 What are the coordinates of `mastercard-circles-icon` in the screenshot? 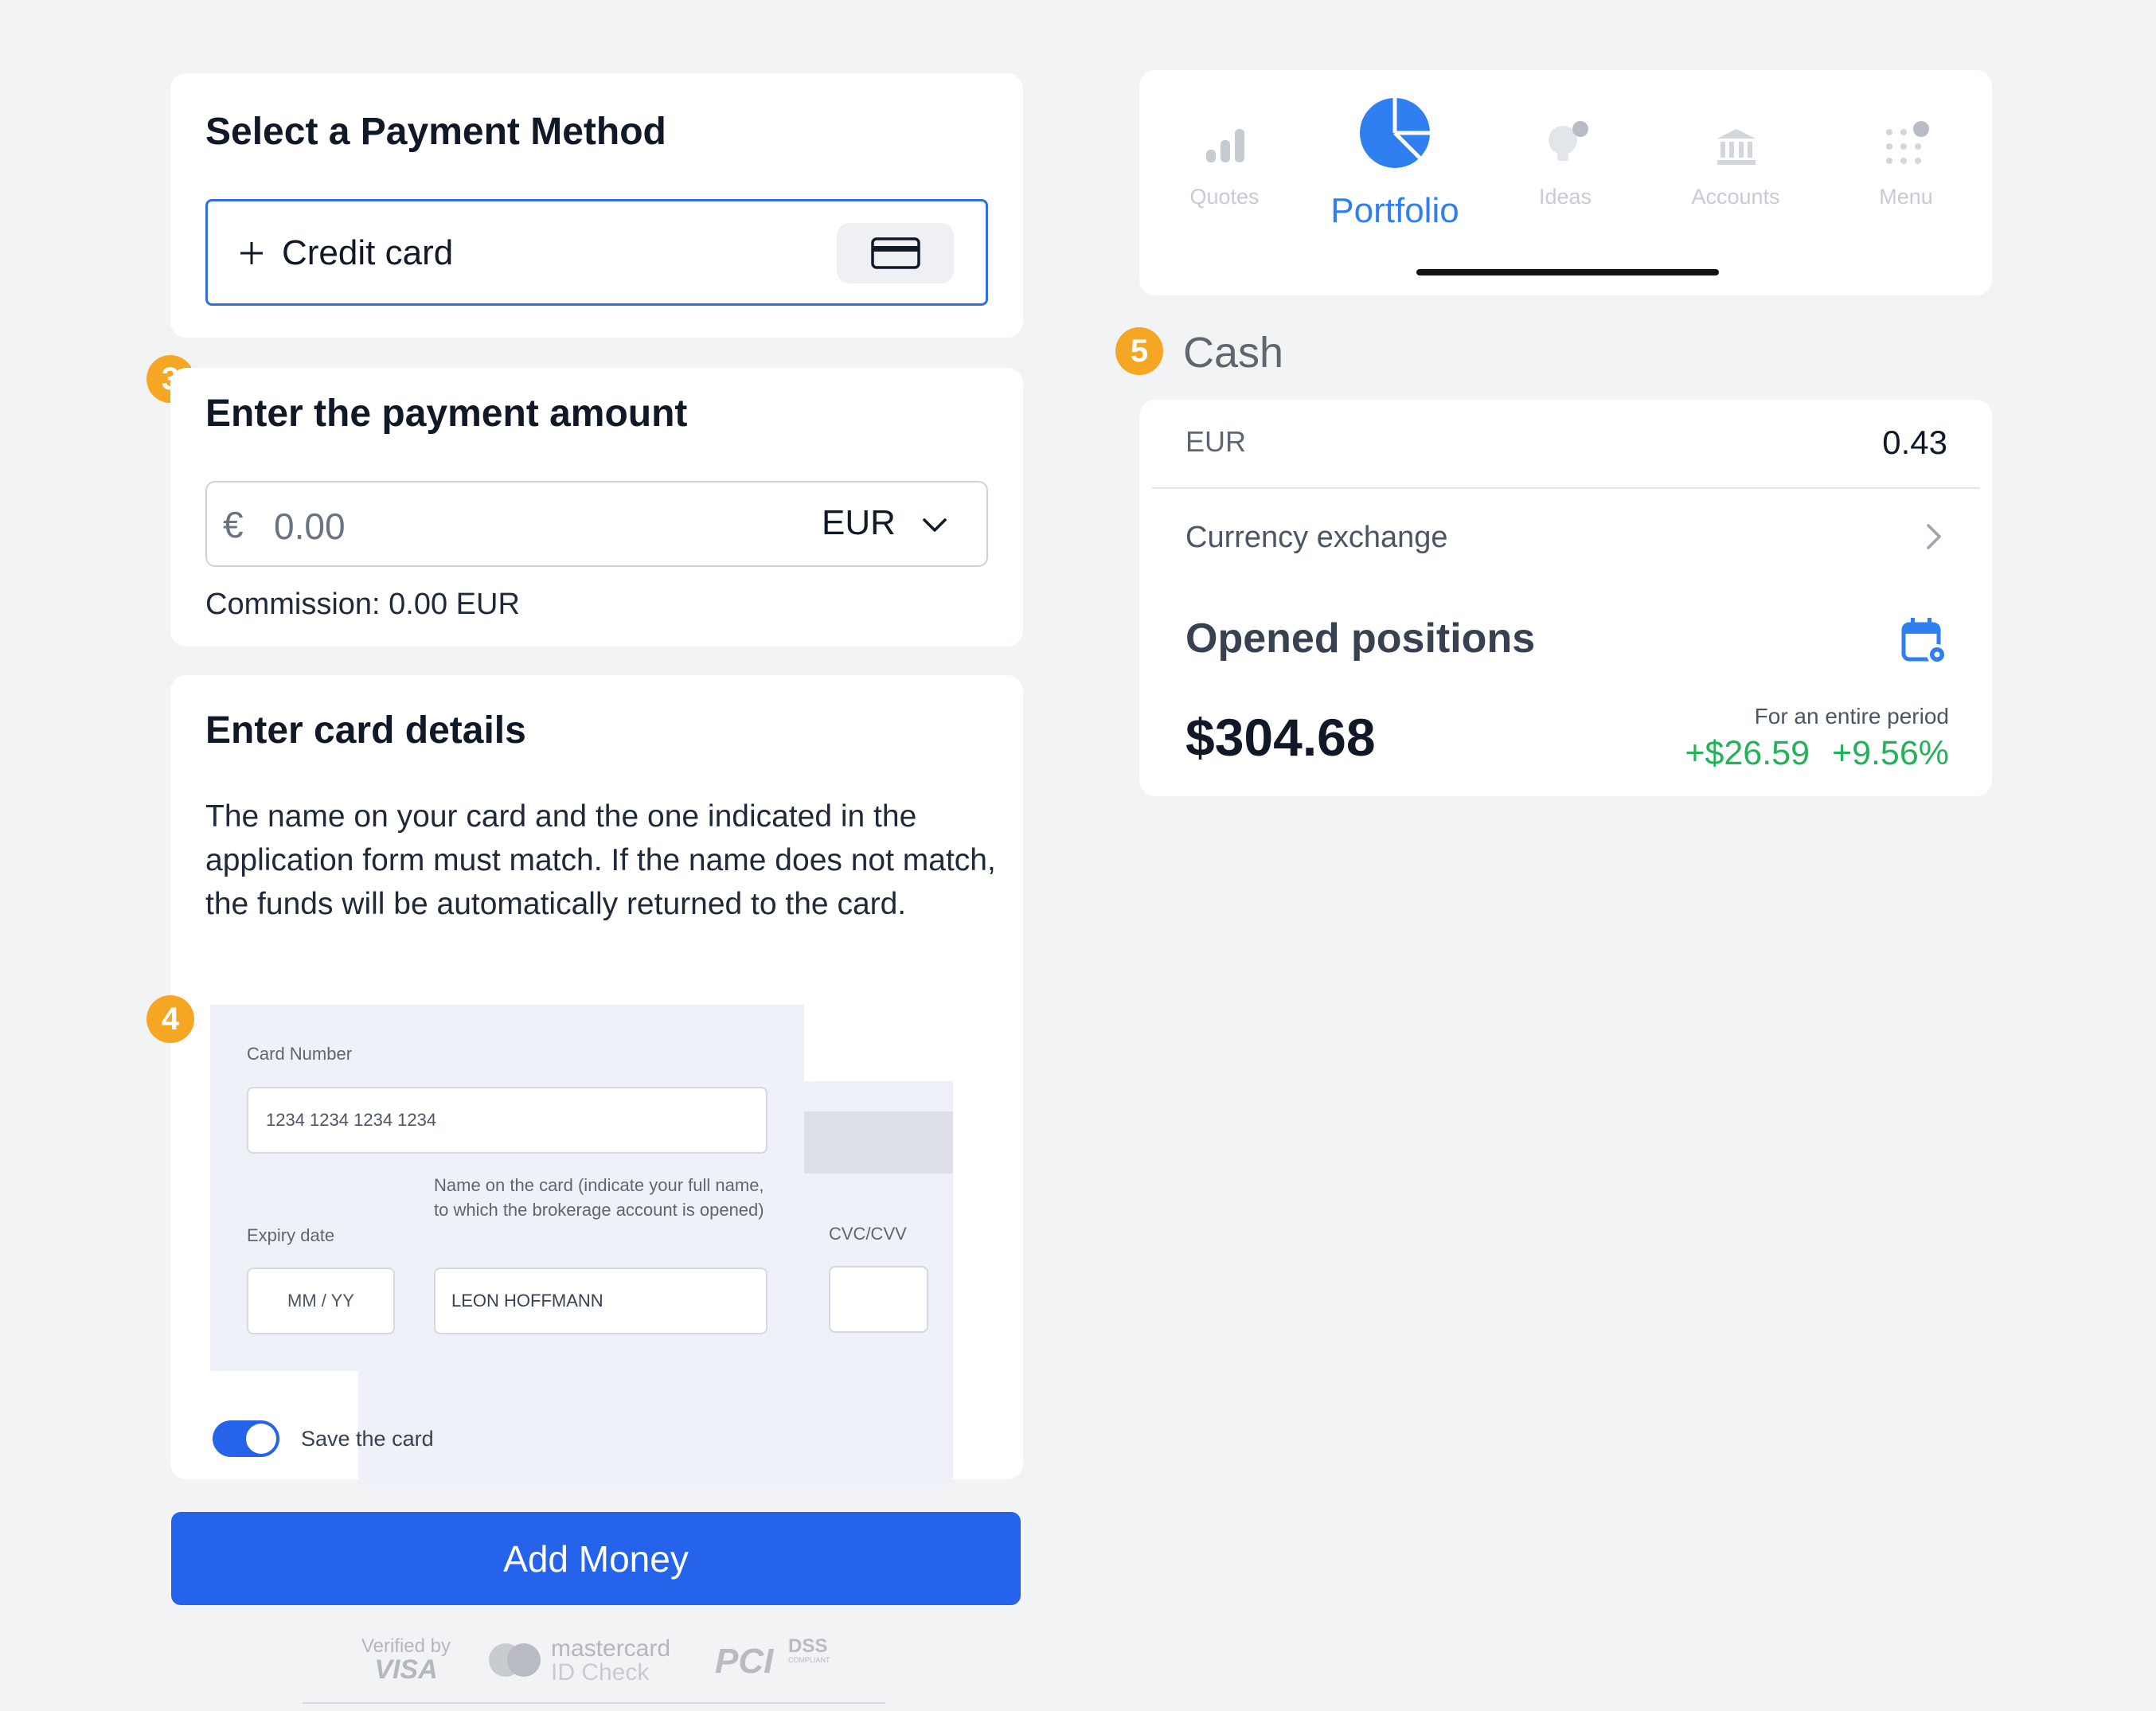 It's located at (515, 1660).